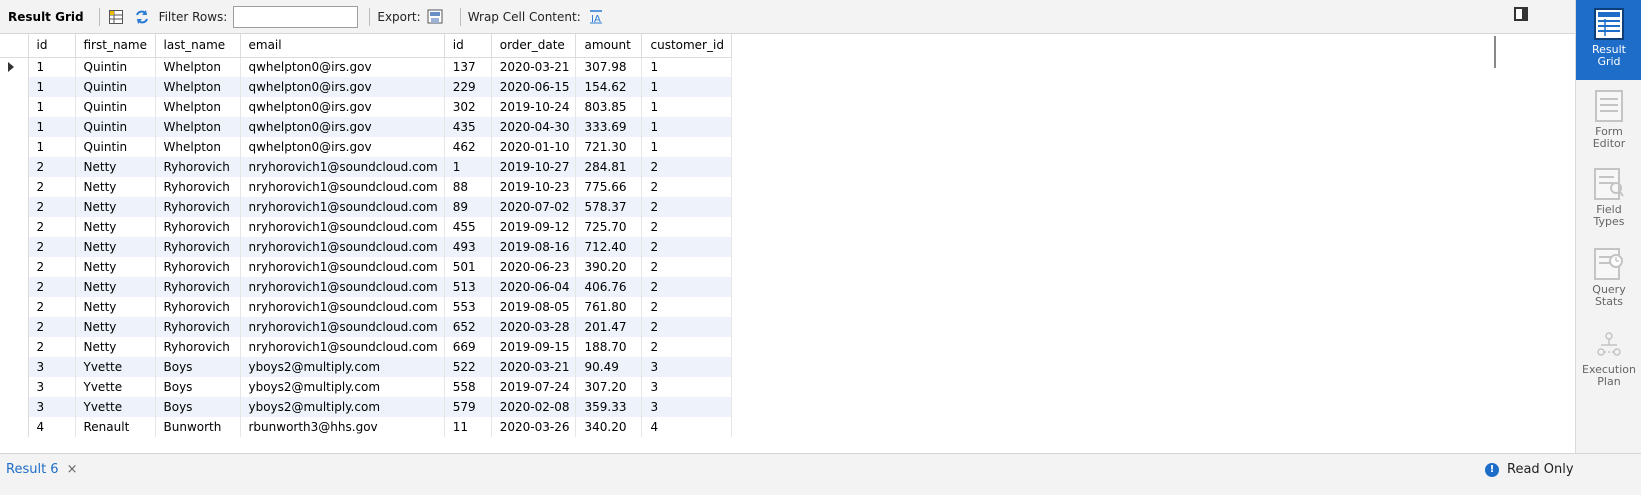 The width and height of the screenshot is (1641, 495). Describe the element at coordinates (534, 427) in the screenshot. I see `table-cell: 2020-03-26` at that location.